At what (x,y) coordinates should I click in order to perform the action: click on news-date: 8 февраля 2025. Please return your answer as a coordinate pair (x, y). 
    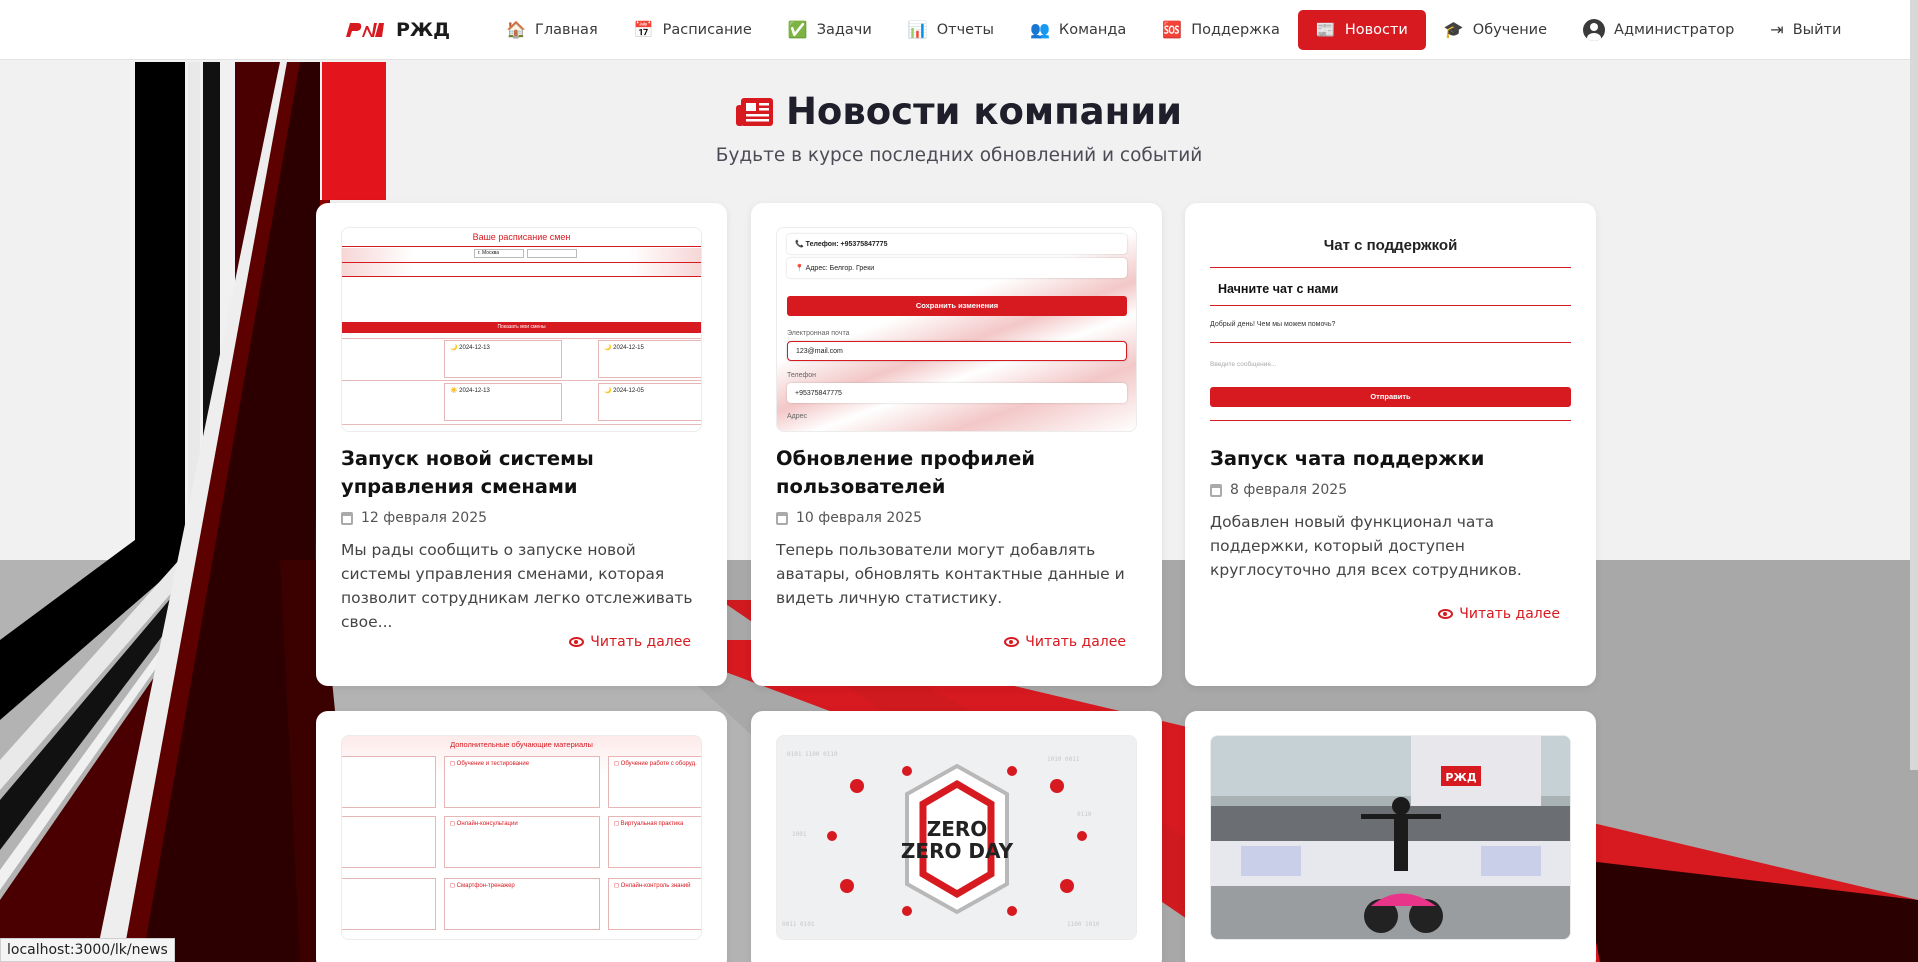
    Looking at the image, I should click on (1278, 490).